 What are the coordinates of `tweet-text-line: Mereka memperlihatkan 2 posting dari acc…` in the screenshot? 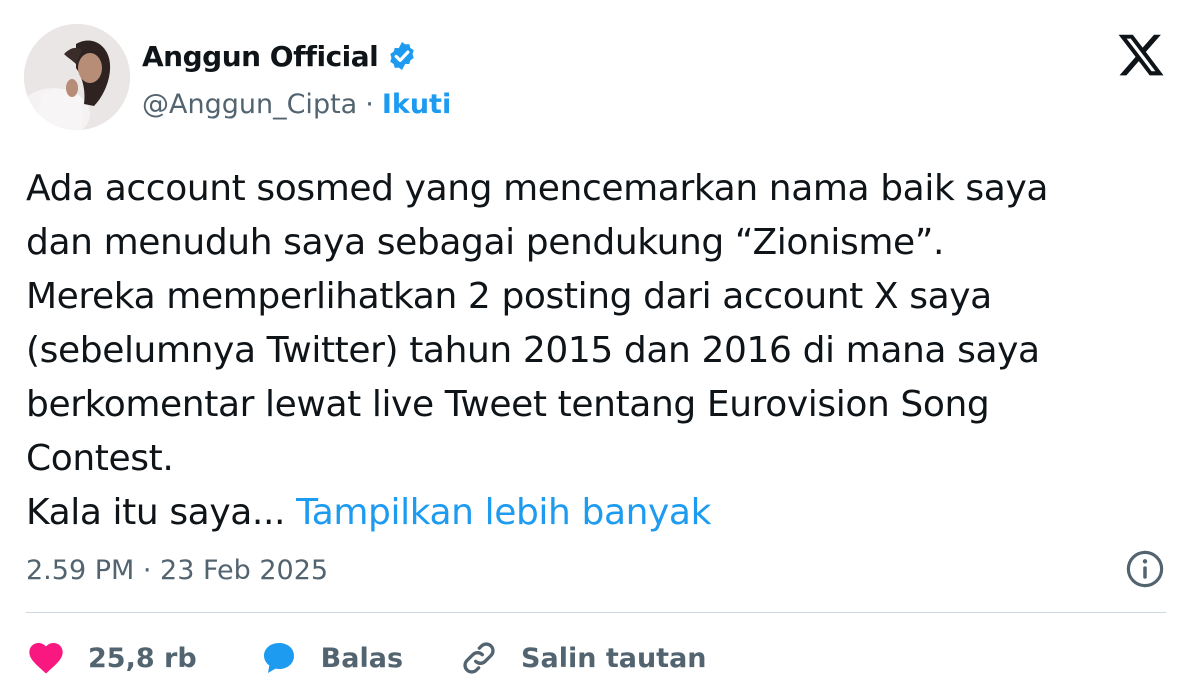 It's located at (509, 296).